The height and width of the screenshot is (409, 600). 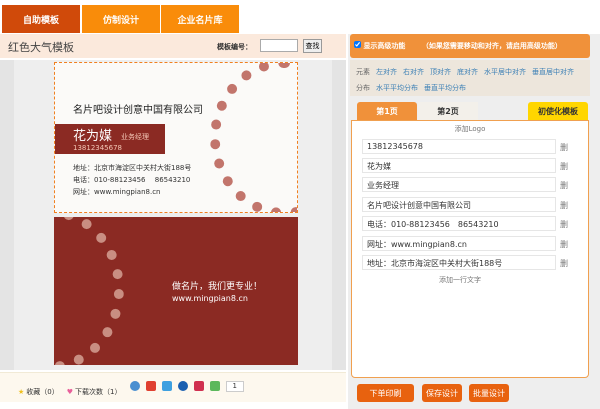 I want to click on card-address: 地址：北京市海淀区中关村大街188号, so click(x=132, y=168).